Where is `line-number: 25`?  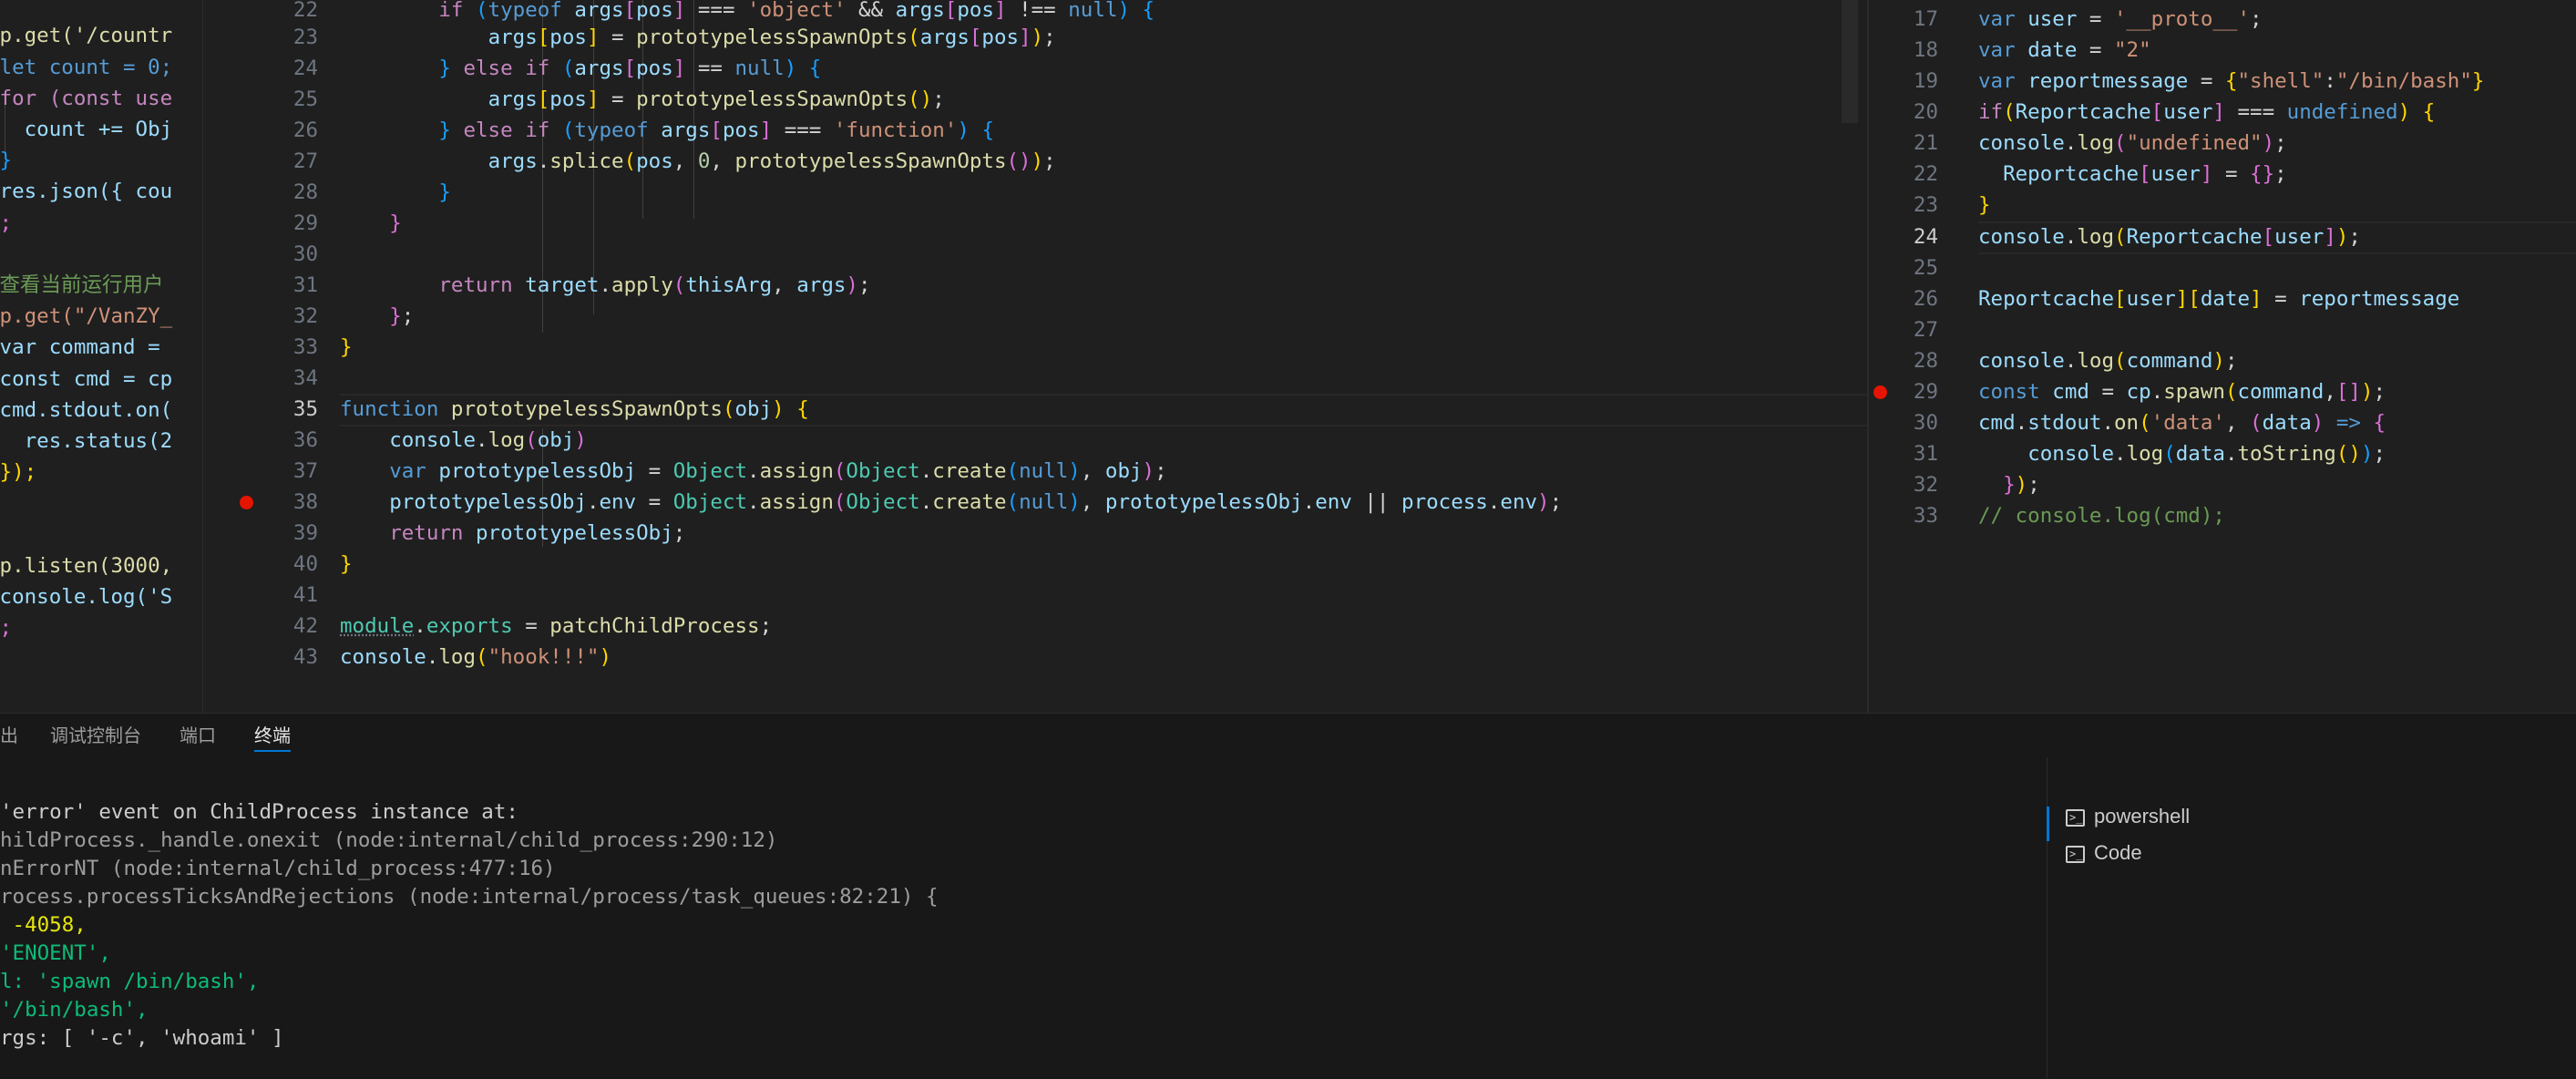
line-number: 25 is located at coordinates (1925, 268).